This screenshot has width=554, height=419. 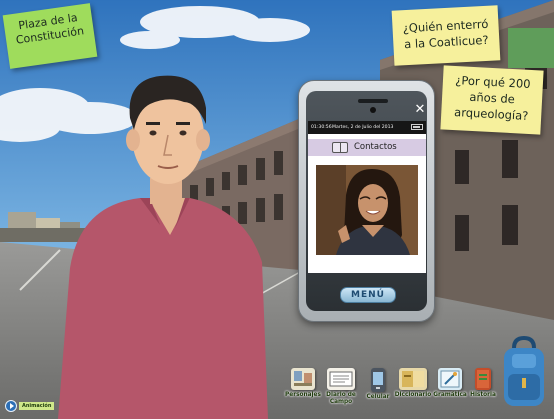 What do you see at coordinates (524, 373) in the screenshot?
I see `backpack-icon` at bounding box center [524, 373].